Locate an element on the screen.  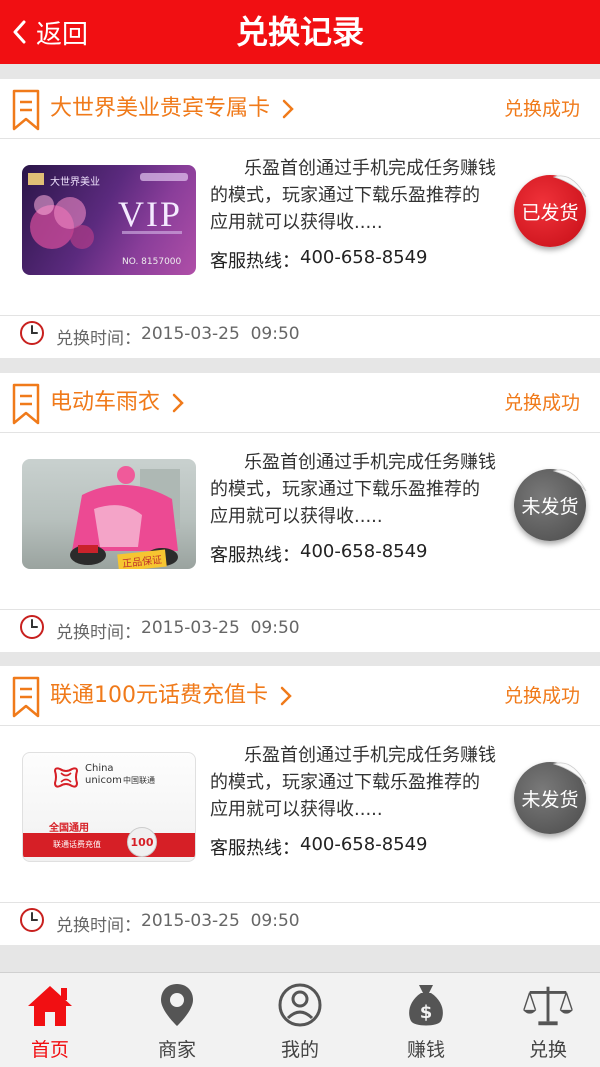
top-nav-bar: 返回 兑换记录 is located at coordinates (300, 32).